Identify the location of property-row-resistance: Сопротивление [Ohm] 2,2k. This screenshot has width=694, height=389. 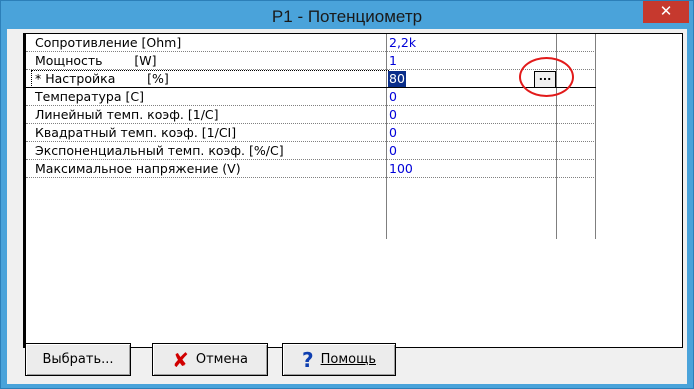
(311, 43).